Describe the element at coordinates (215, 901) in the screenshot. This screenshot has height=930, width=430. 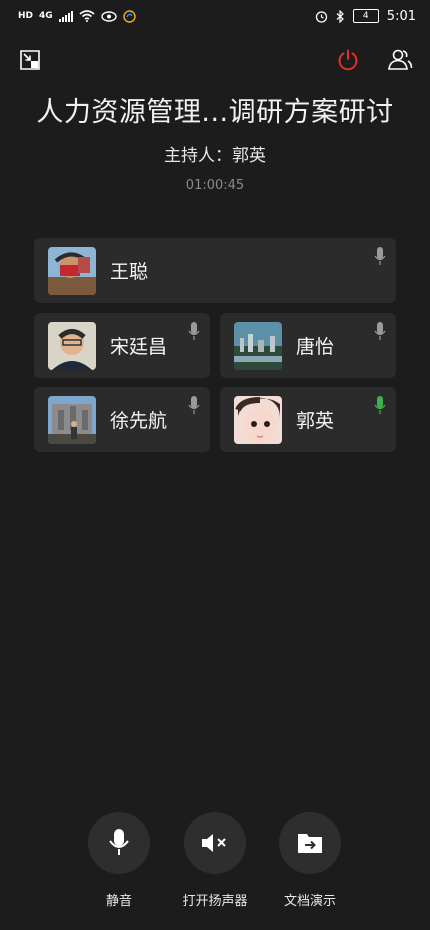
I see `speaker-label: 打开扬声器` at that location.